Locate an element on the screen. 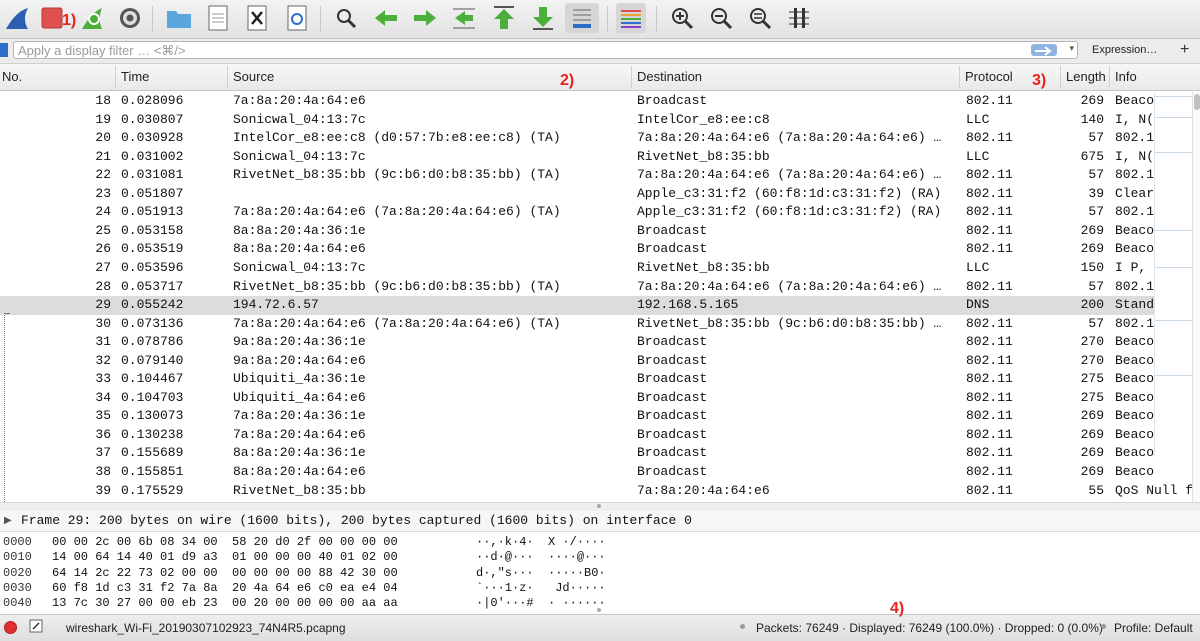 The width and height of the screenshot is (1200, 641). cell-time: 0.051913 is located at coordinates (152, 212).